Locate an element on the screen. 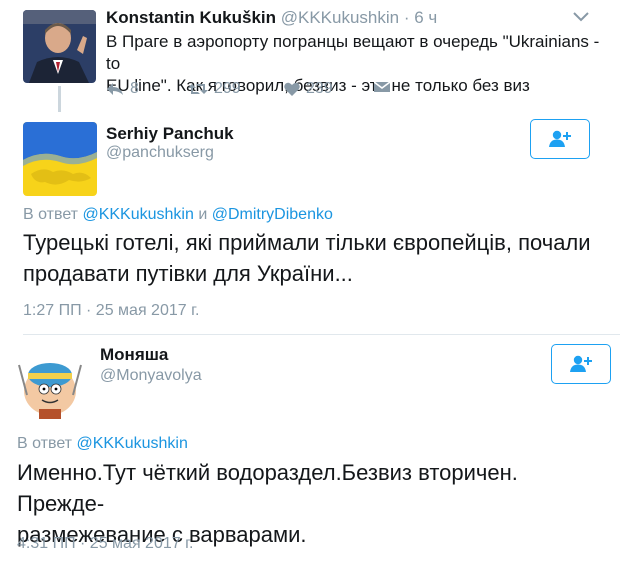 The height and width of the screenshot is (569, 620). reply-context: В ответ @KKKukushkin и @DmitryDibenko is located at coordinates (178, 215).